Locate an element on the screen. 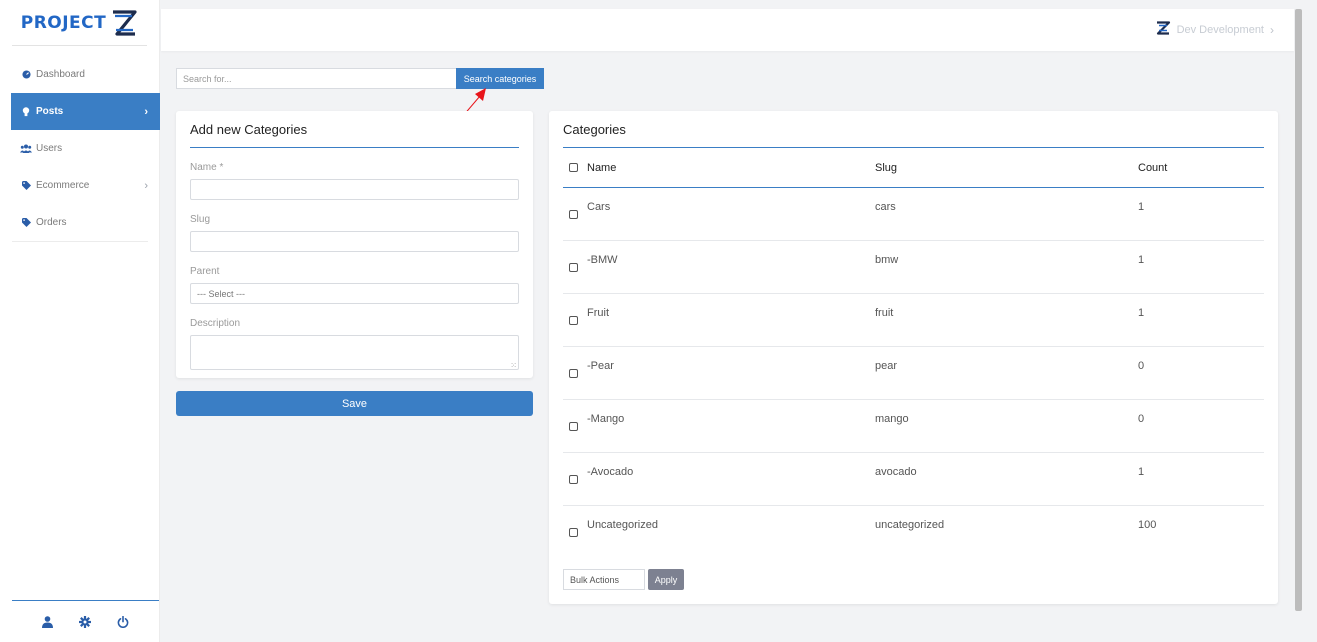  brand-name: PROJECT is located at coordinates (63, 22).